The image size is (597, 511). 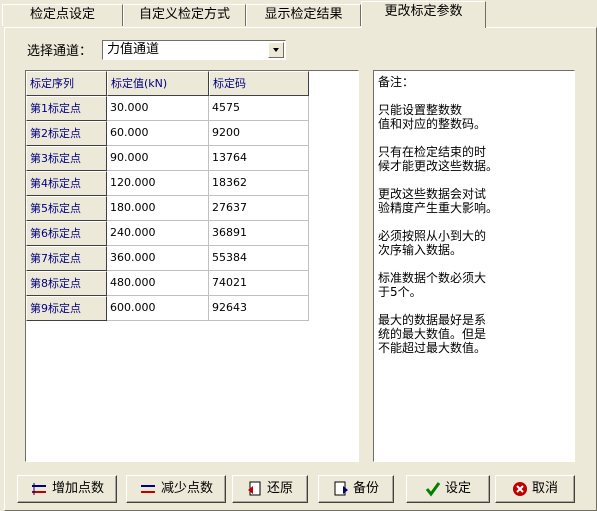 What do you see at coordinates (66, 258) in the screenshot?
I see `row-header: 第7标定点` at bounding box center [66, 258].